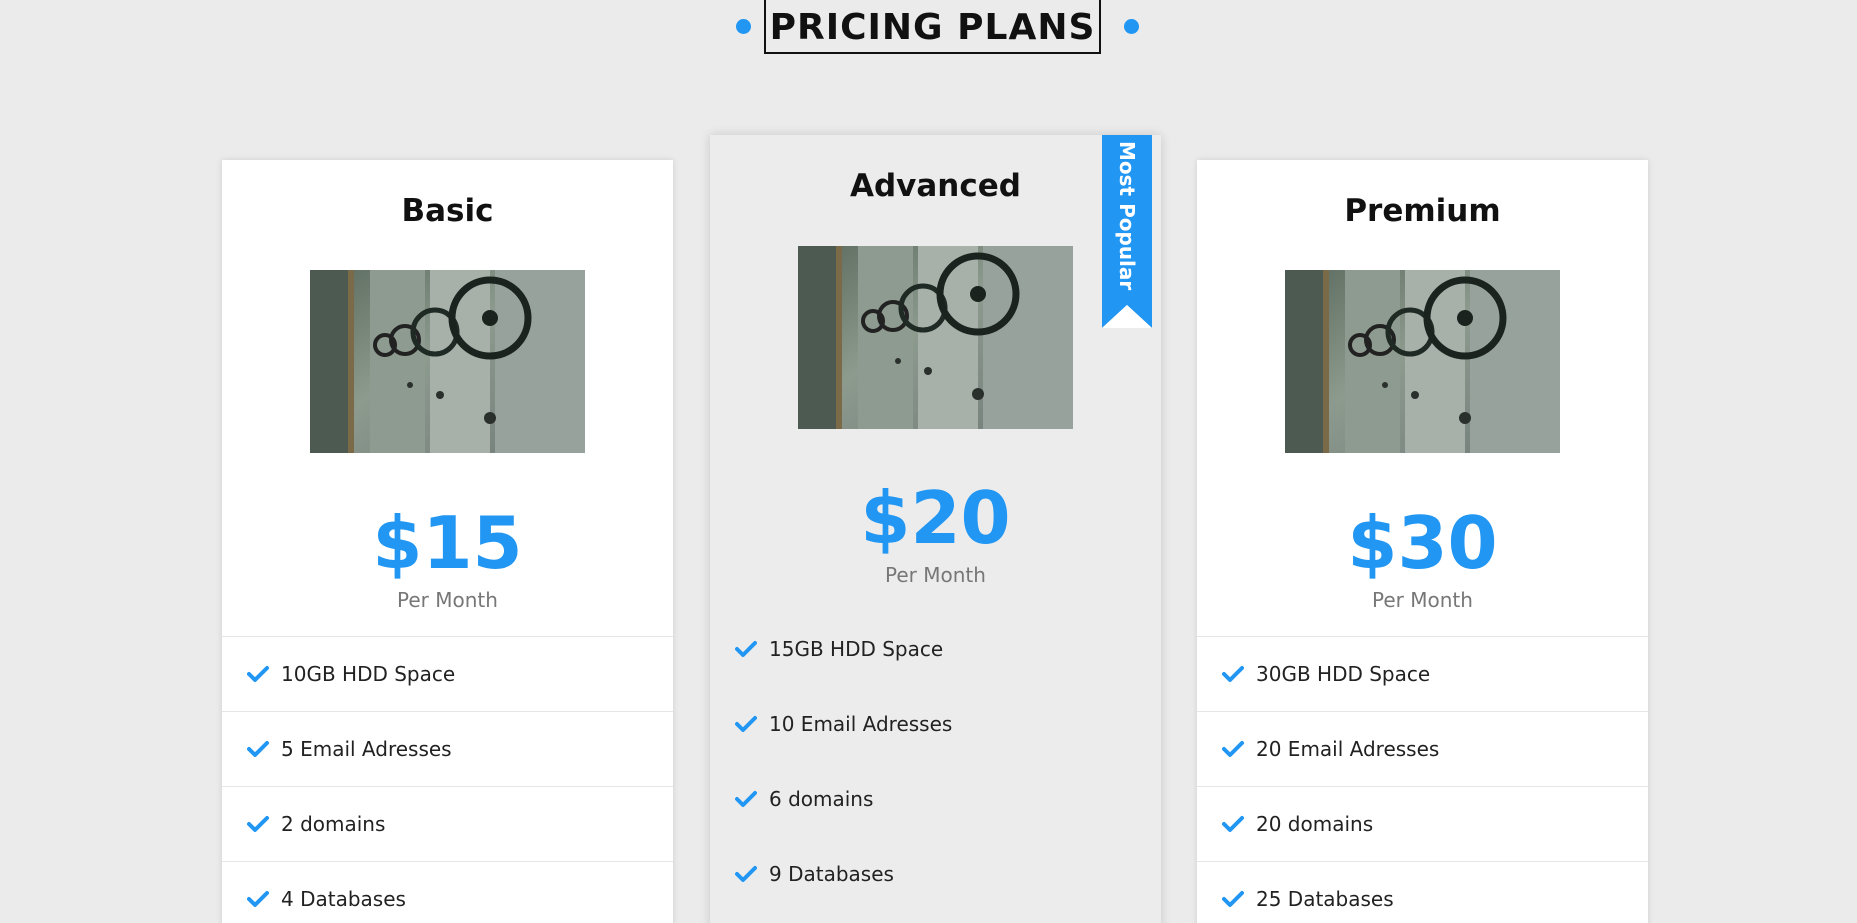 The width and height of the screenshot is (1857, 923). I want to click on feature-label: 10GB HDD Space, so click(368, 674).